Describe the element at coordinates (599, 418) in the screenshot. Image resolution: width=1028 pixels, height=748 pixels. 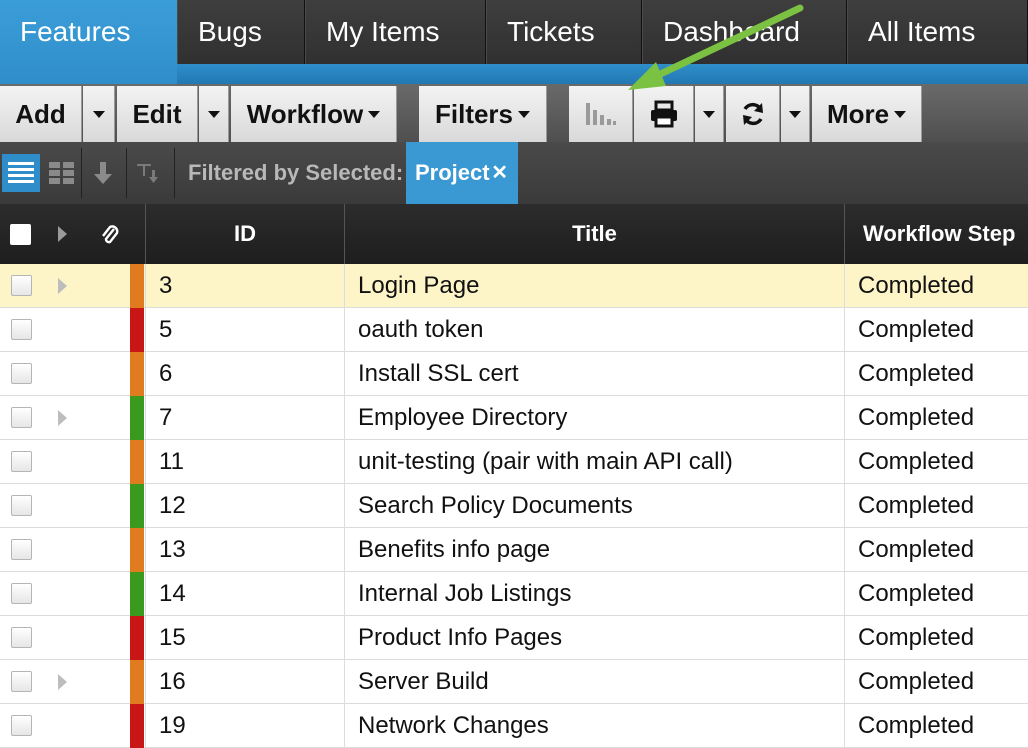
I see `cell-title: Employee Directory` at that location.